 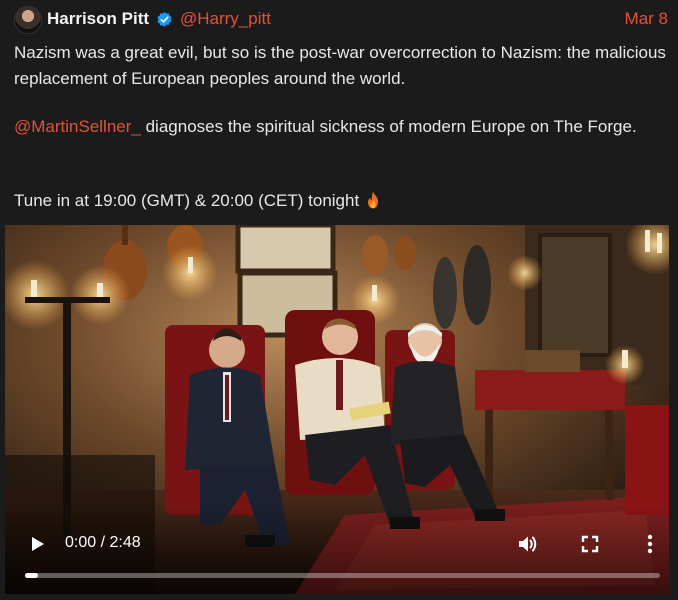 What do you see at coordinates (373, 200) in the screenshot?
I see `fire-emoji-icon` at bounding box center [373, 200].